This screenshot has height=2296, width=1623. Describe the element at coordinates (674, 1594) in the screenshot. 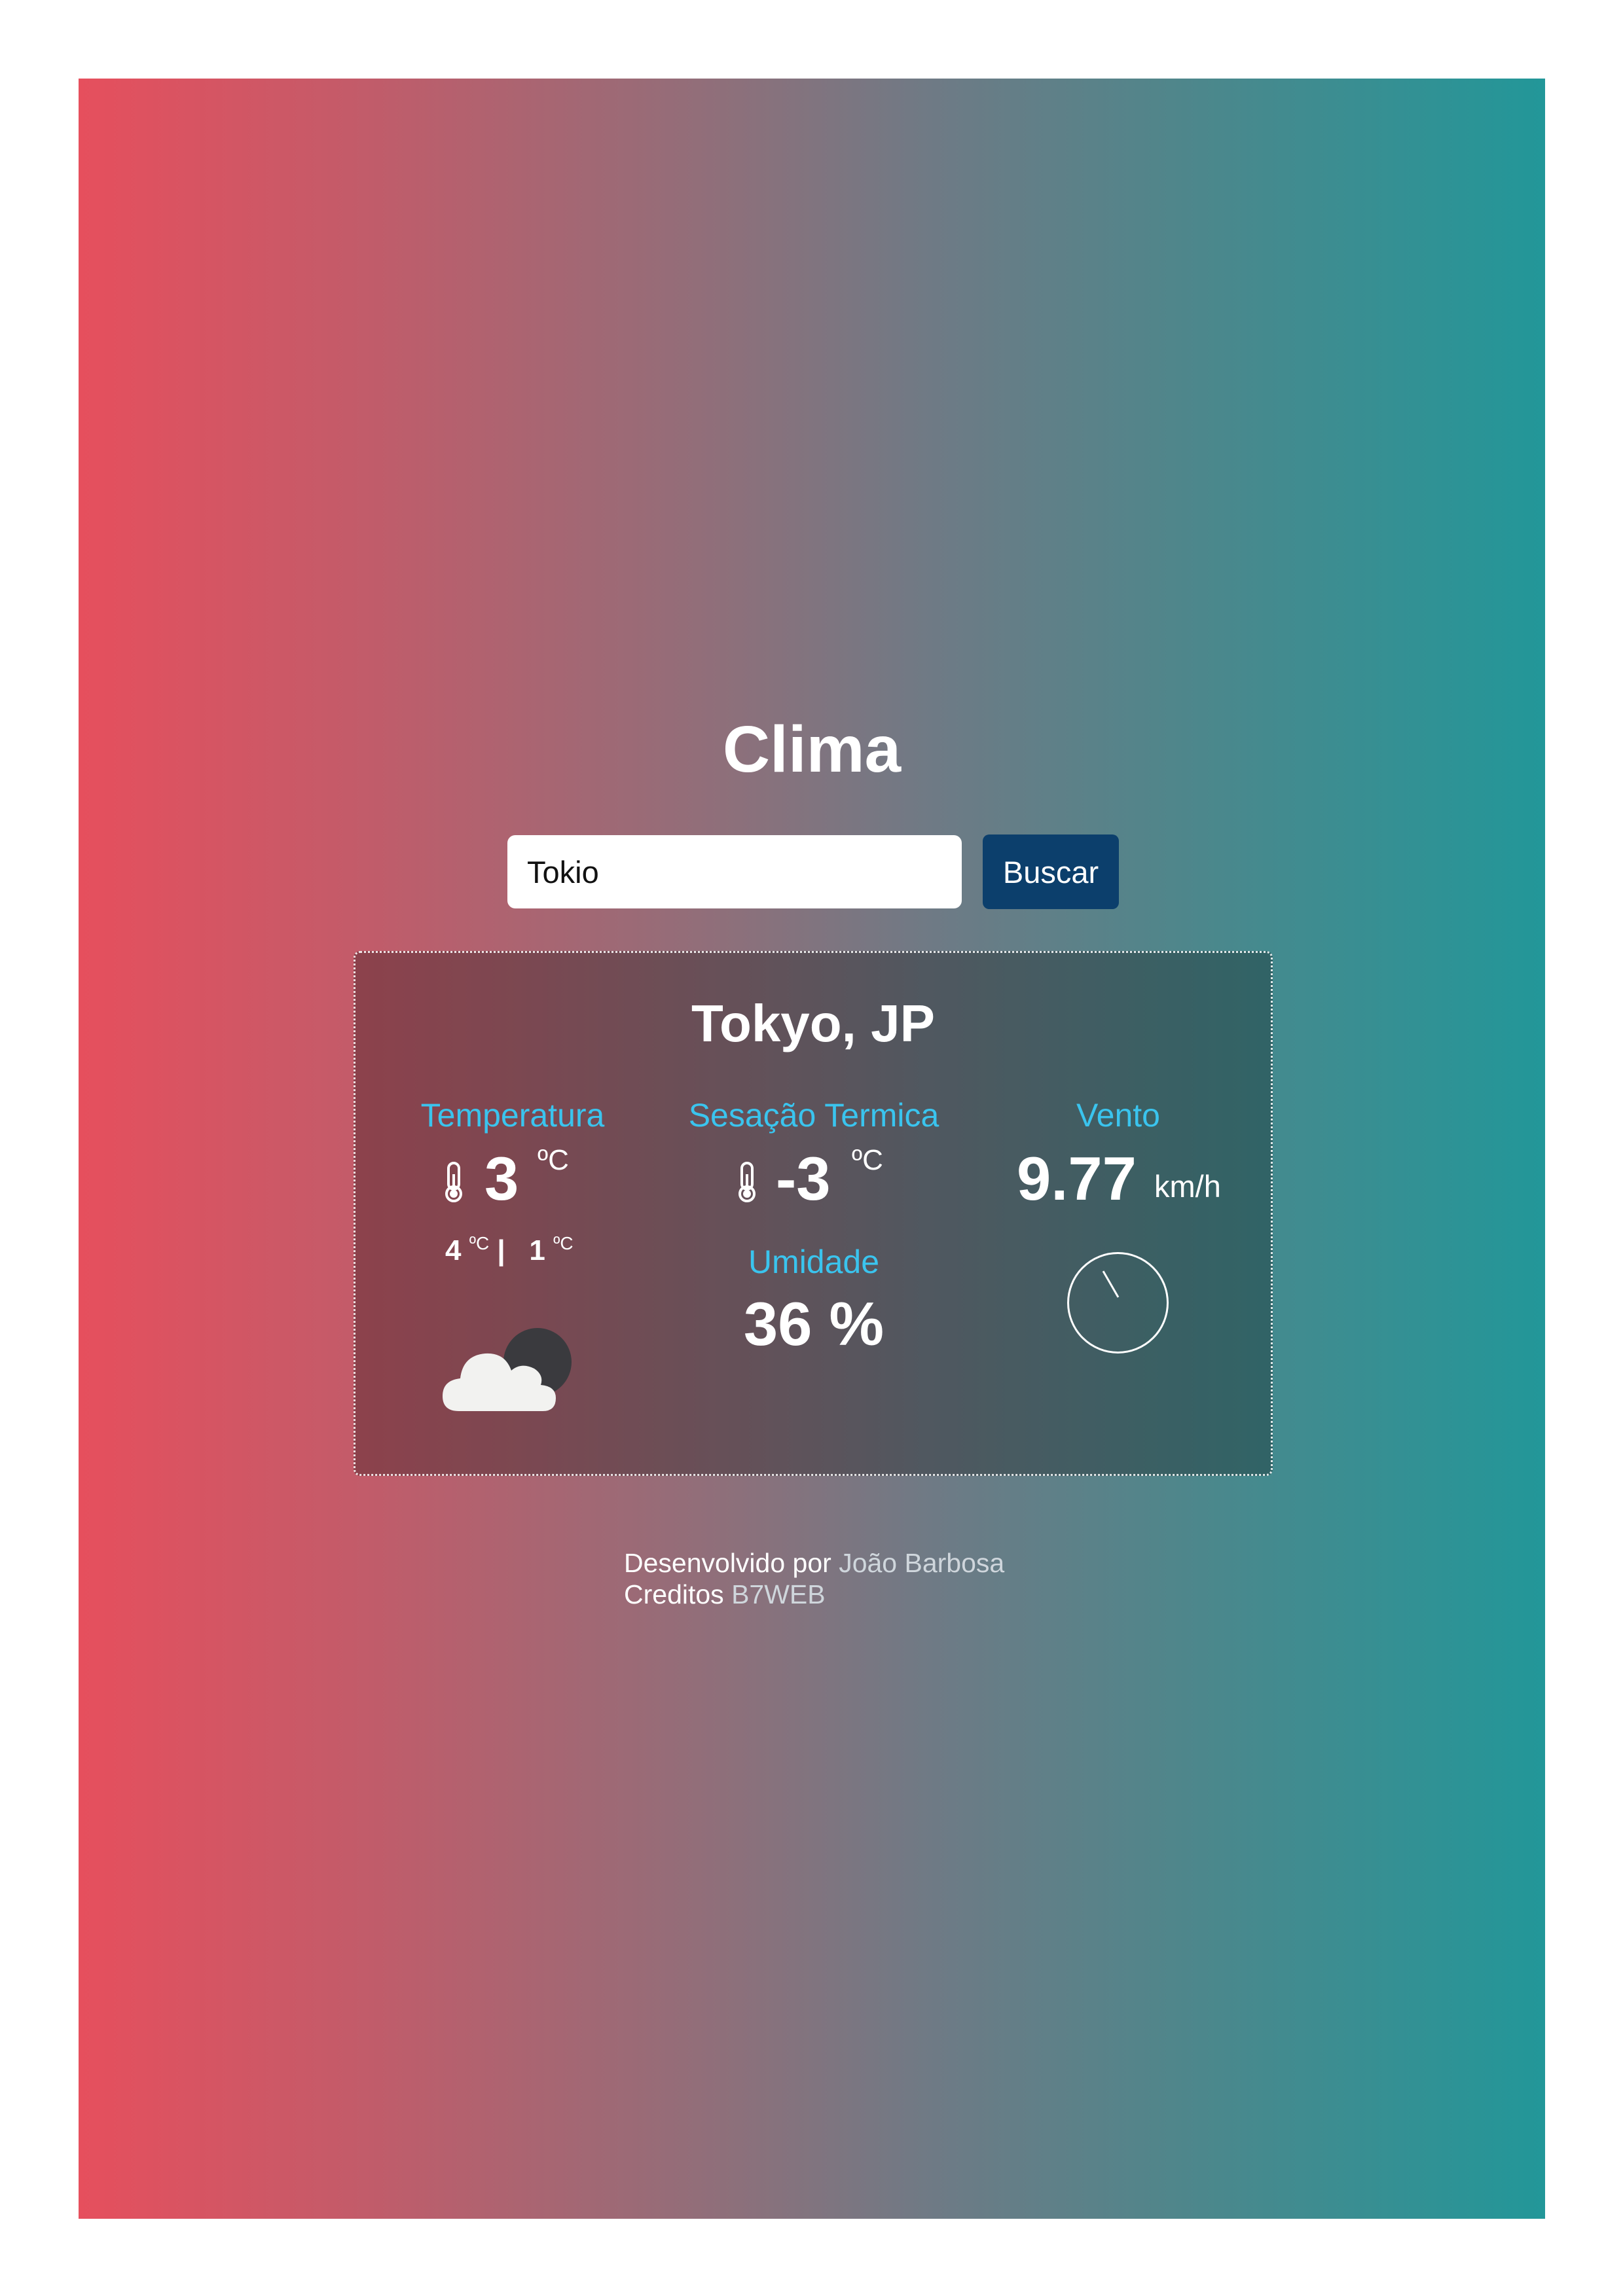

I see `credits-label: Creditos` at that location.